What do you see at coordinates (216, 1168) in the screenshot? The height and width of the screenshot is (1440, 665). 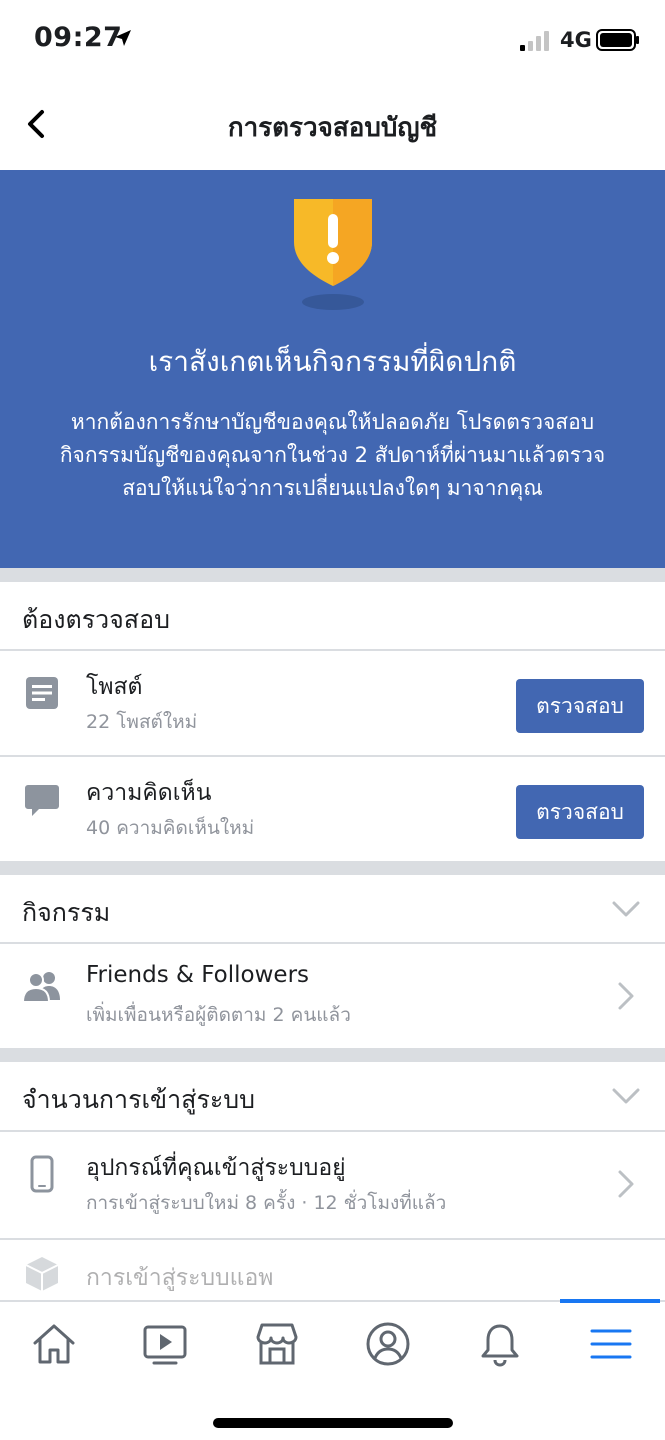 I see `row-title: อุปกรณ์ที่คุณเข้าสู่ระบบอยู่` at bounding box center [216, 1168].